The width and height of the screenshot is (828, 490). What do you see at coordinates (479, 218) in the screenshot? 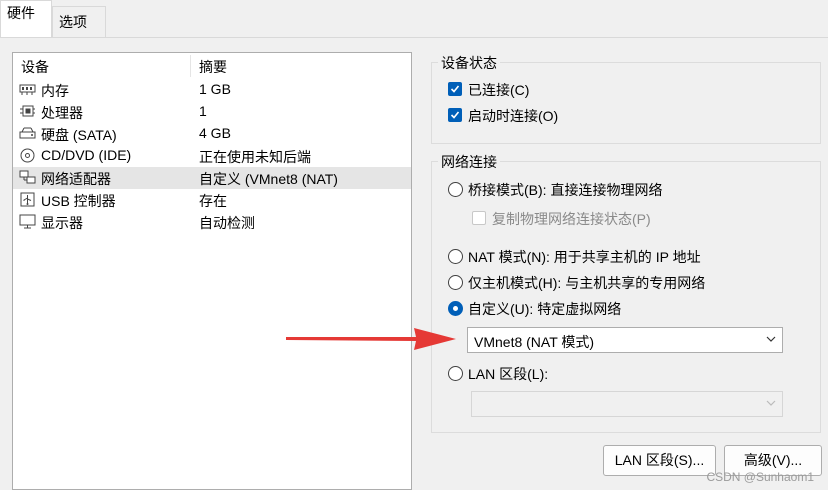
I see `replicate-state-checkbox` at bounding box center [479, 218].